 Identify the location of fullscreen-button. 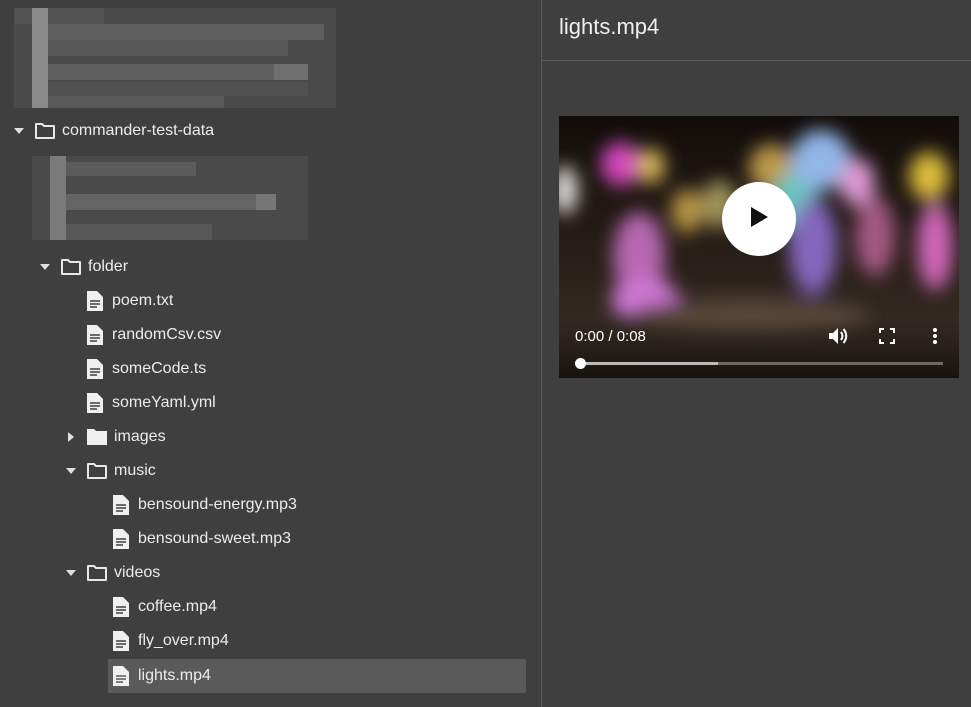
(887, 338).